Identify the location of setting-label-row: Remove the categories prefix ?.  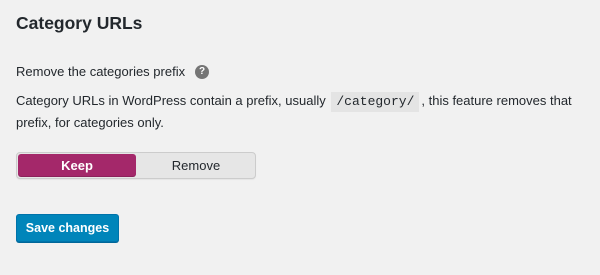
(113, 71).